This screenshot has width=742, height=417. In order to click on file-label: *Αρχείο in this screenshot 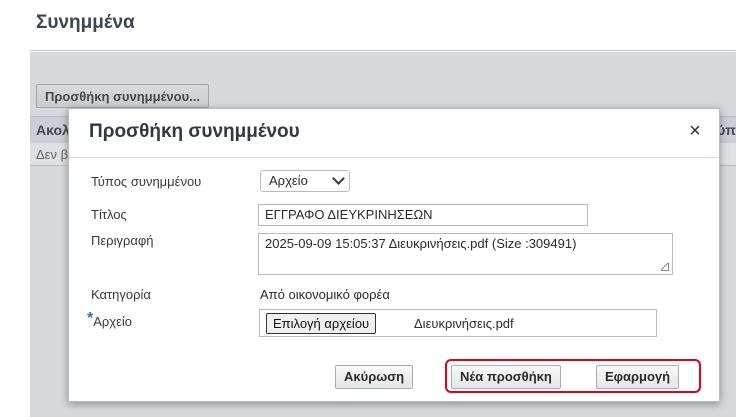, I will do `click(110, 320)`.